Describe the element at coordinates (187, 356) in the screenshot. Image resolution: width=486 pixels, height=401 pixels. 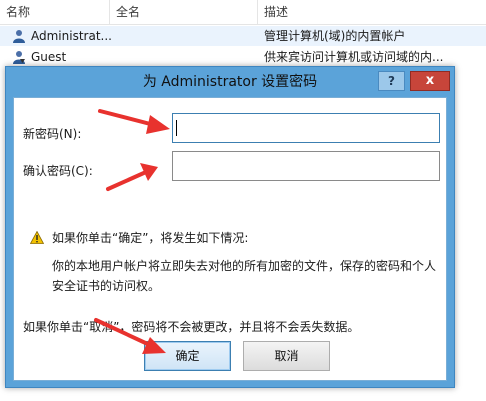
I see `ok-button: 确定` at that location.